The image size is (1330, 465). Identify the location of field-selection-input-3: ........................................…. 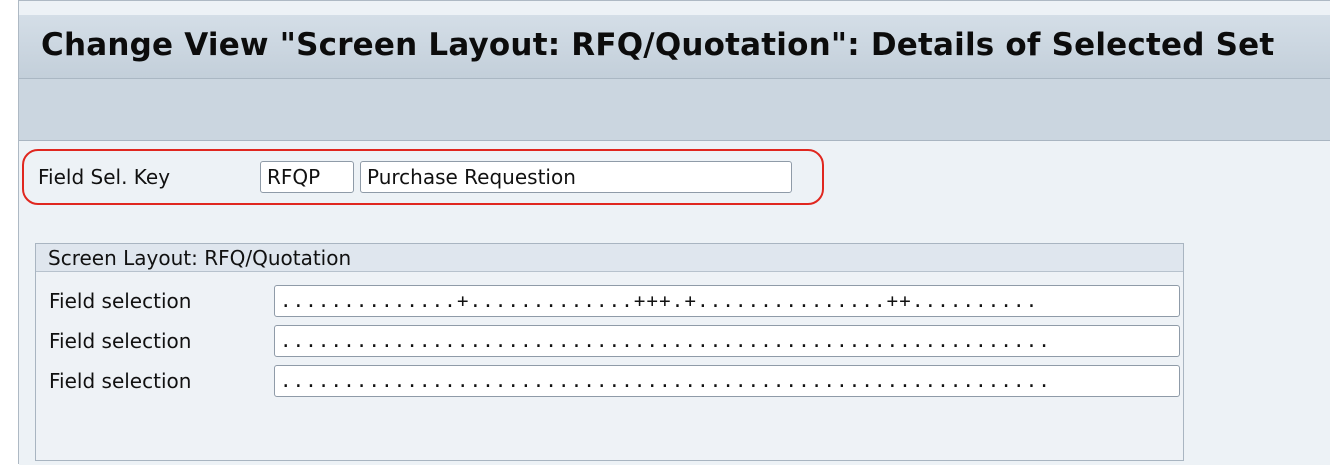
(727, 381).